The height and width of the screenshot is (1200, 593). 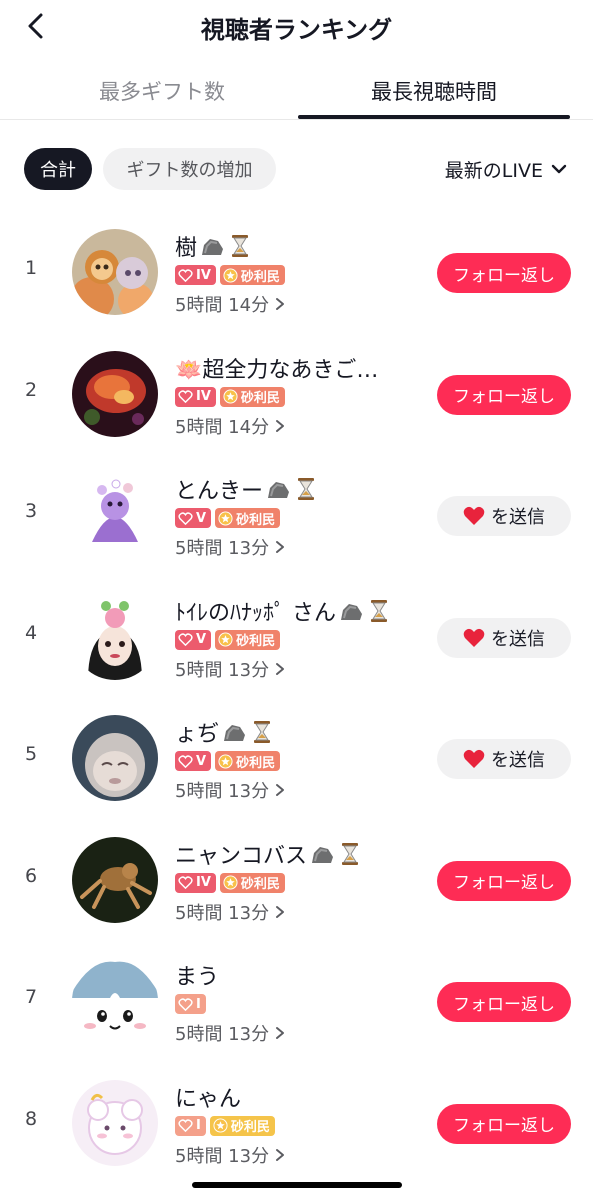 I want to click on viewer-name: ﾄｲﾚのﾊﾅｯﾎﾟ さん, so click(x=255, y=613).